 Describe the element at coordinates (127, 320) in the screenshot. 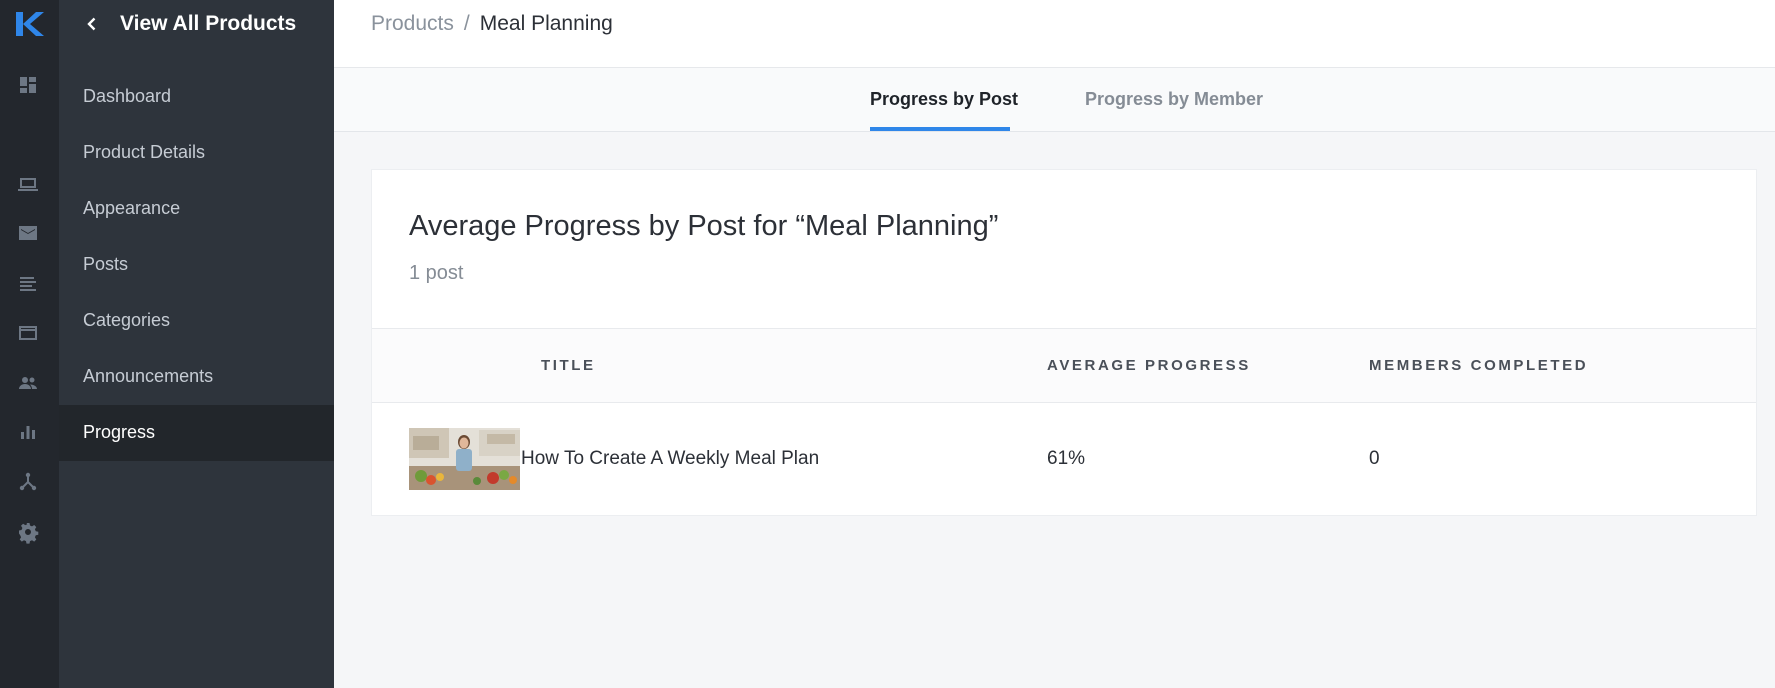

I see `sidebar-item-label: Categories` at that location.